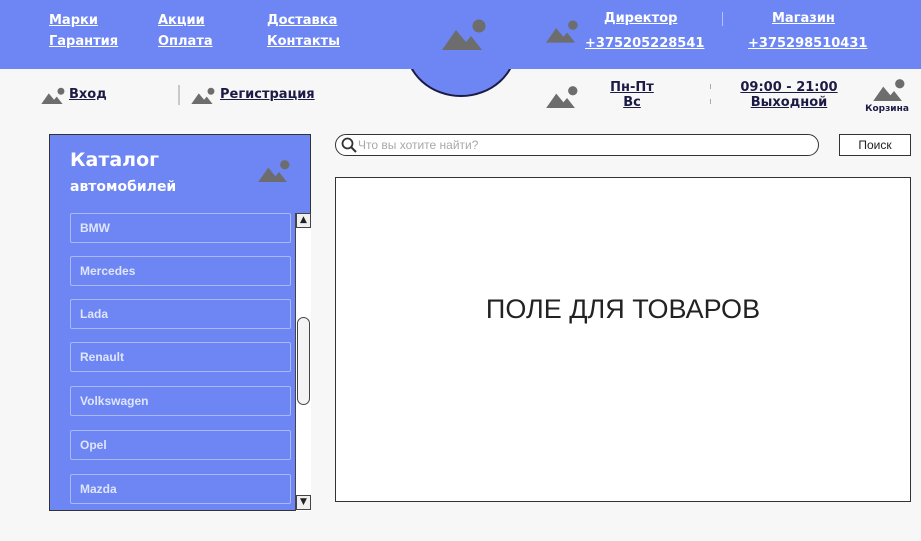  I want to click on catalog-item-lada: Lada, so click(180, 314).